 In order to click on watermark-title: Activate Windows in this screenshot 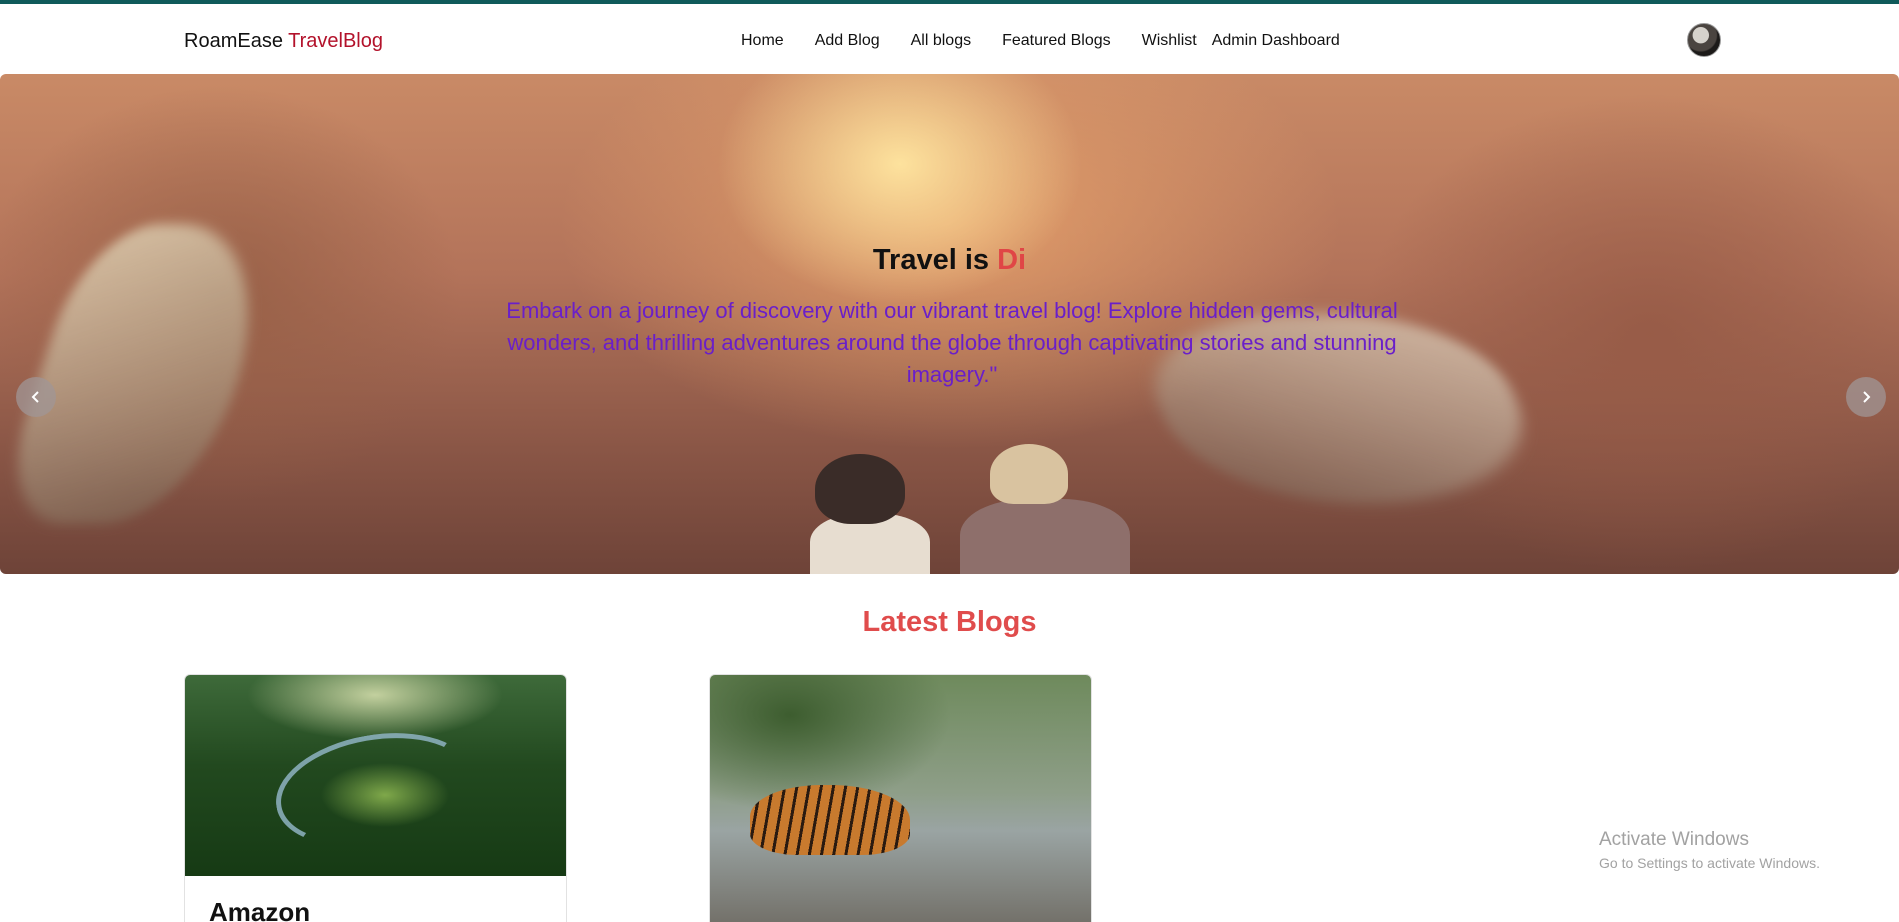, I will do `click(1674, 839)`.